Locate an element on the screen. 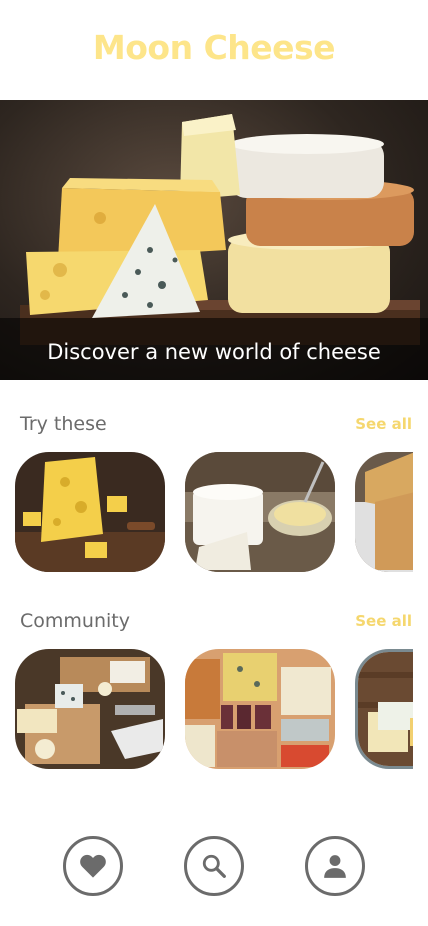  app-title: Moon Cheese is located at coordinates (214, 47).